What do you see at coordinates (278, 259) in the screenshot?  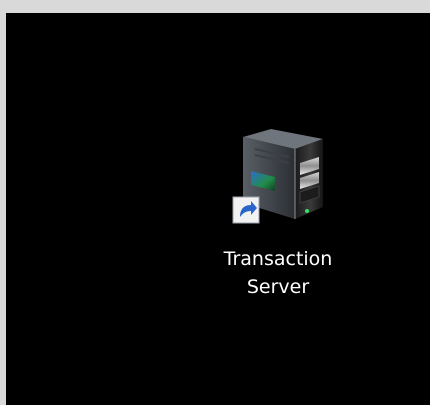 I see `desktop-icon-label-line-1: Transaction` at bounding box center [278, 259].